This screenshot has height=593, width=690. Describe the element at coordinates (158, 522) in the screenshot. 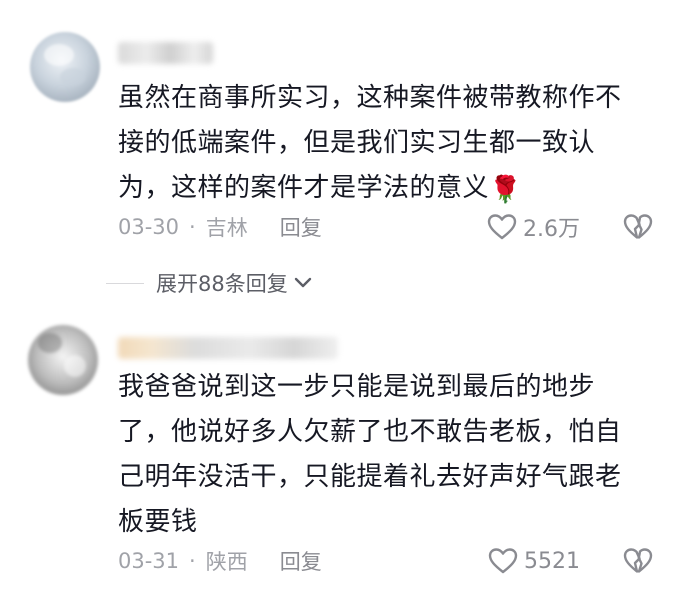

I see `comment-text-line: 板要钱` at that location.